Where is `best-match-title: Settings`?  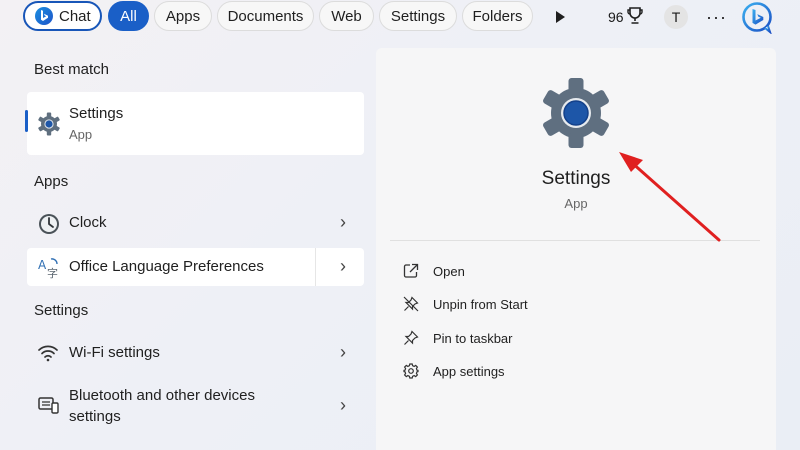
best-match-title: Settings is located at coordinates (96, 113).